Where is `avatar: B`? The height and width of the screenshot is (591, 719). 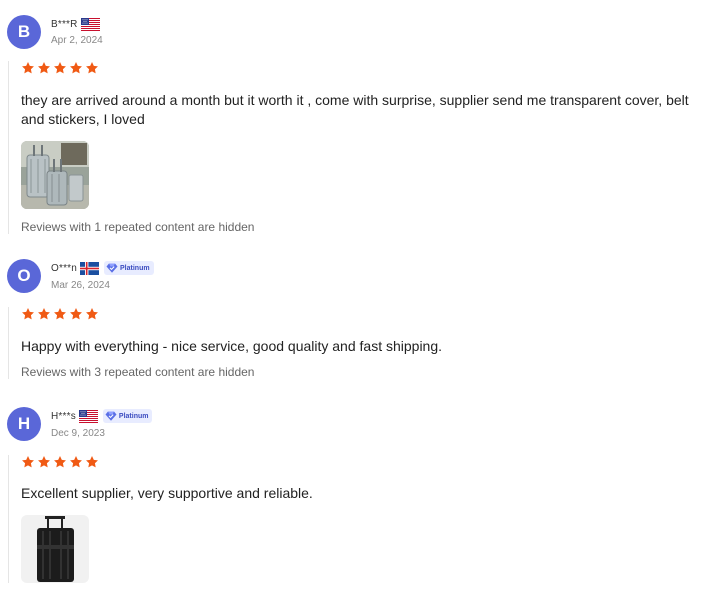 avatar: B is located at coordinates (24, 32).